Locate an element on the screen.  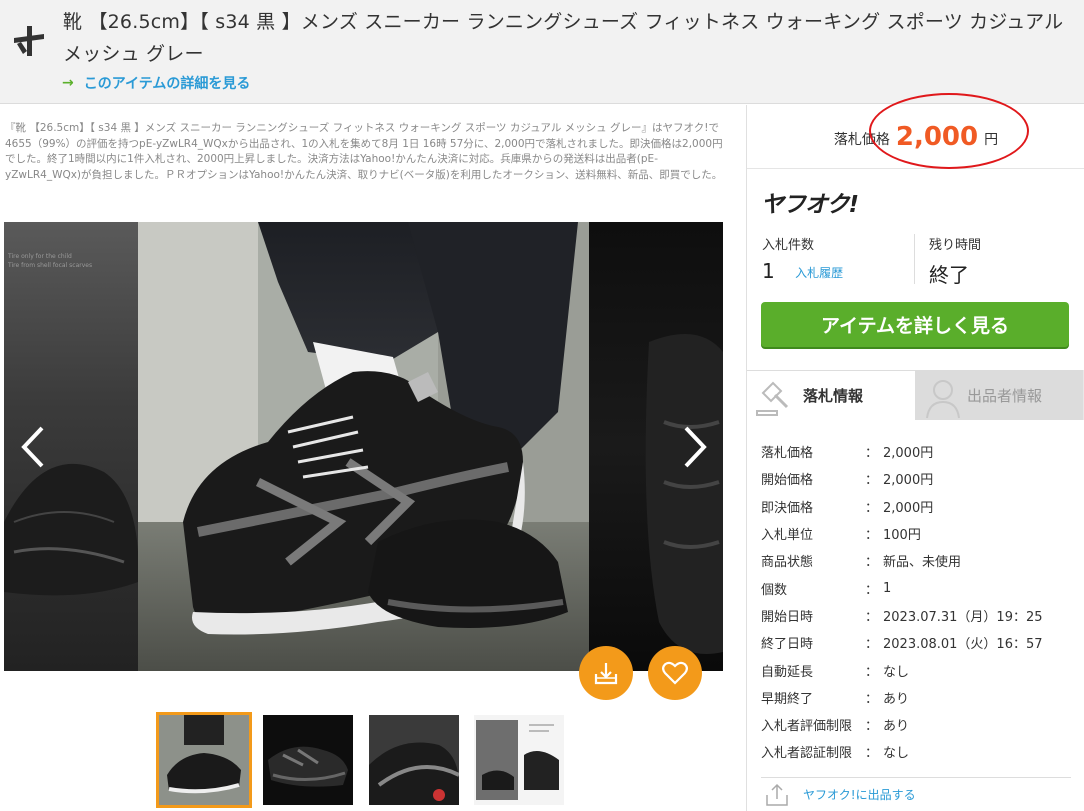
yahoo-auction-logo: ヤフオク! is located at coordinates (810, 205).